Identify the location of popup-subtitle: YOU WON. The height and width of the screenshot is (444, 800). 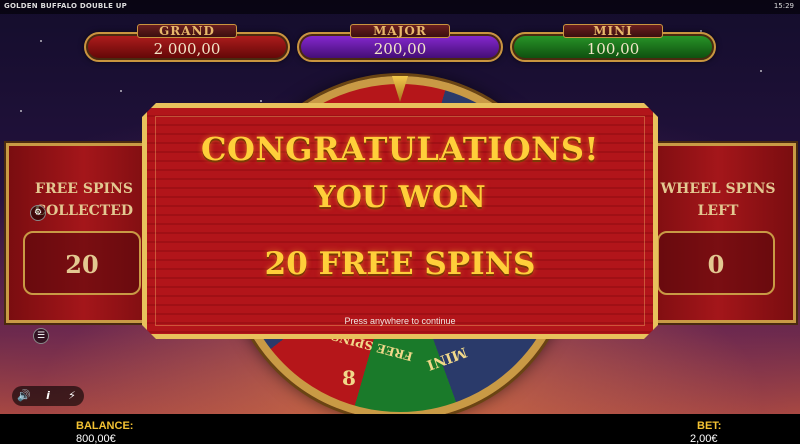
(400, 197).